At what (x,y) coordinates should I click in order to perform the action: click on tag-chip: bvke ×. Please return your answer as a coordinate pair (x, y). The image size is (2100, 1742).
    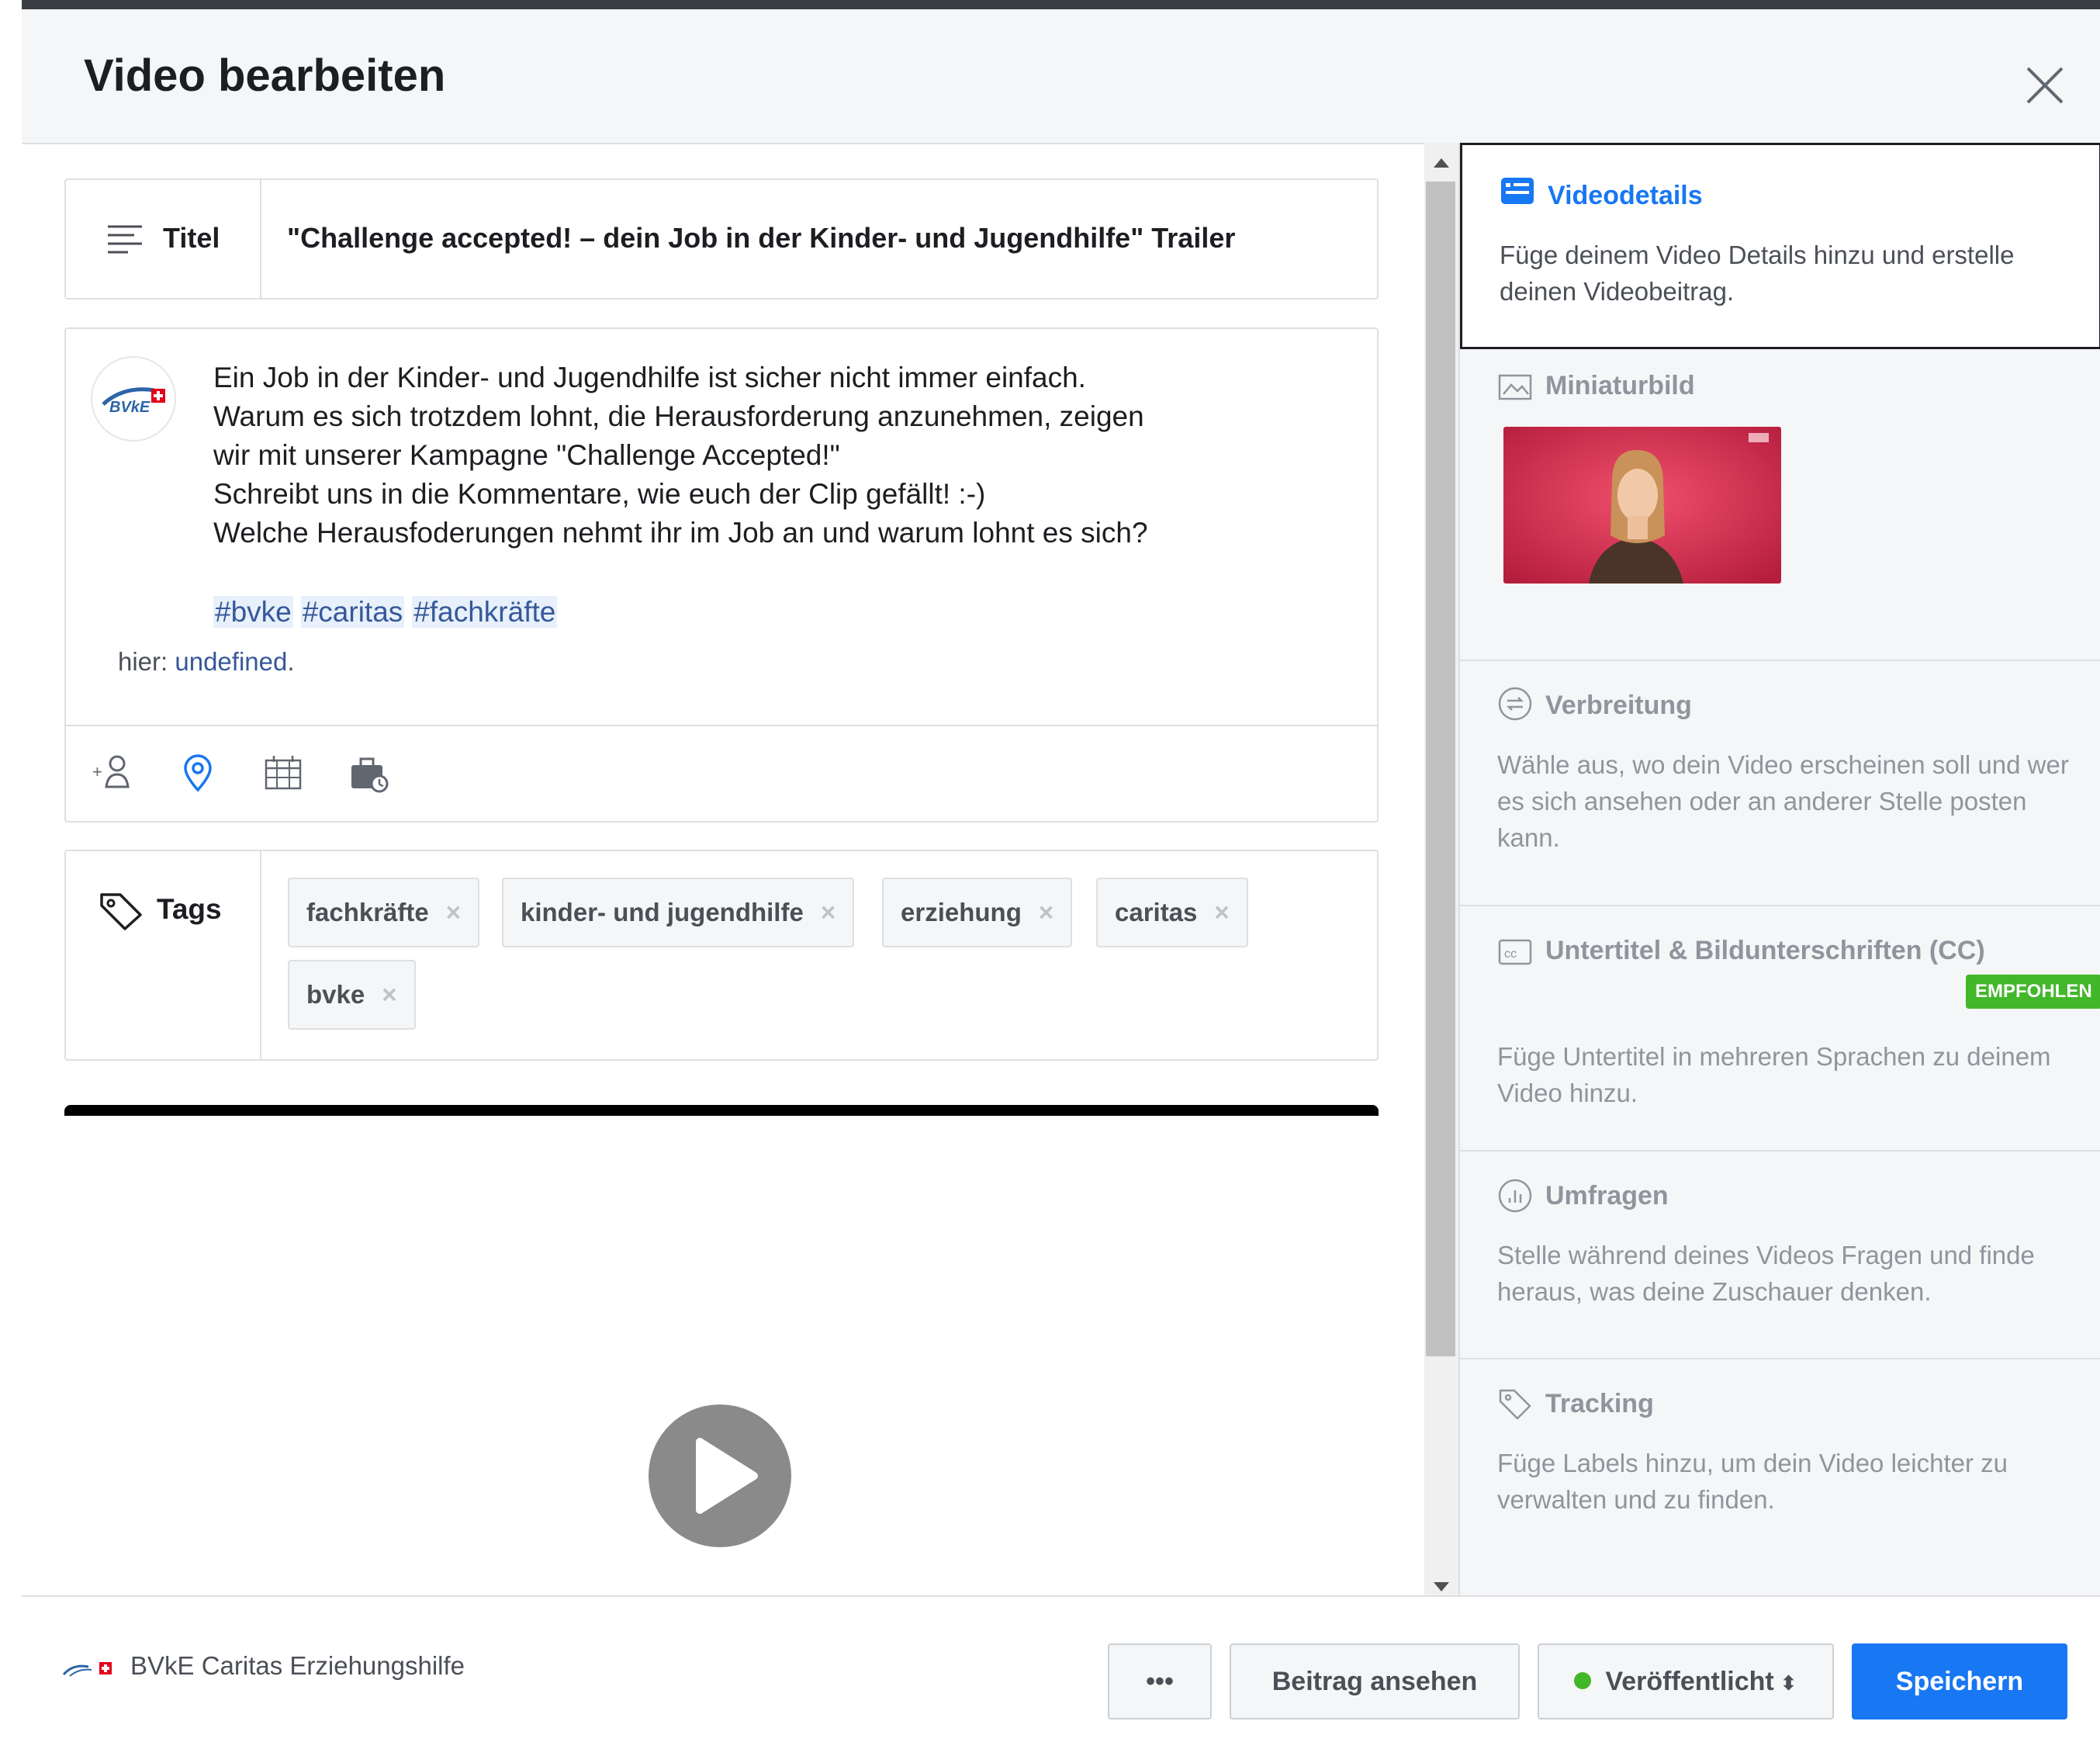
    Looking at the image, I should click on (352, 995).